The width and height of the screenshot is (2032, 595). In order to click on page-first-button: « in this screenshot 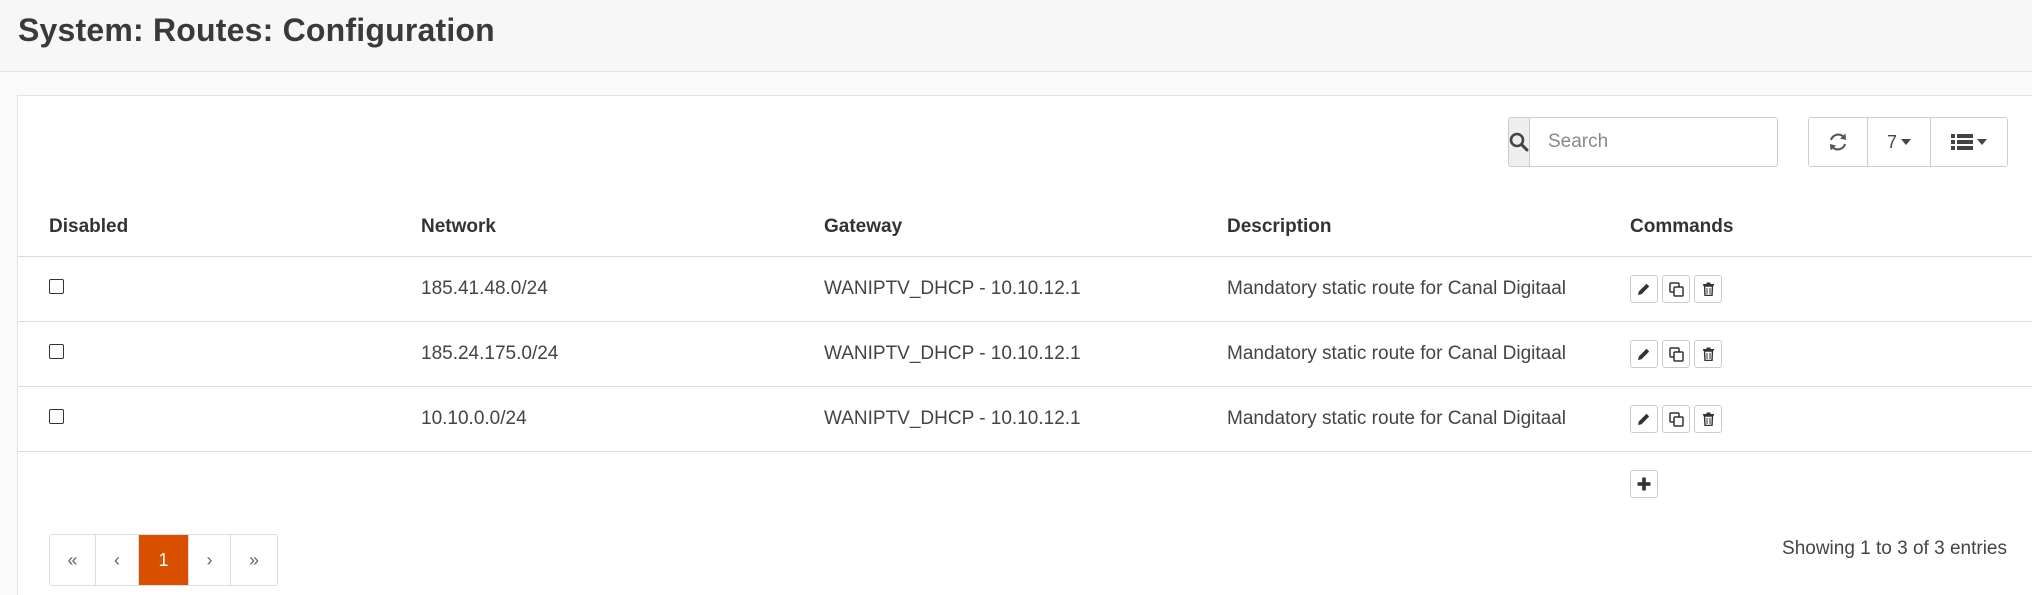, I will do `click(73, 560)`.